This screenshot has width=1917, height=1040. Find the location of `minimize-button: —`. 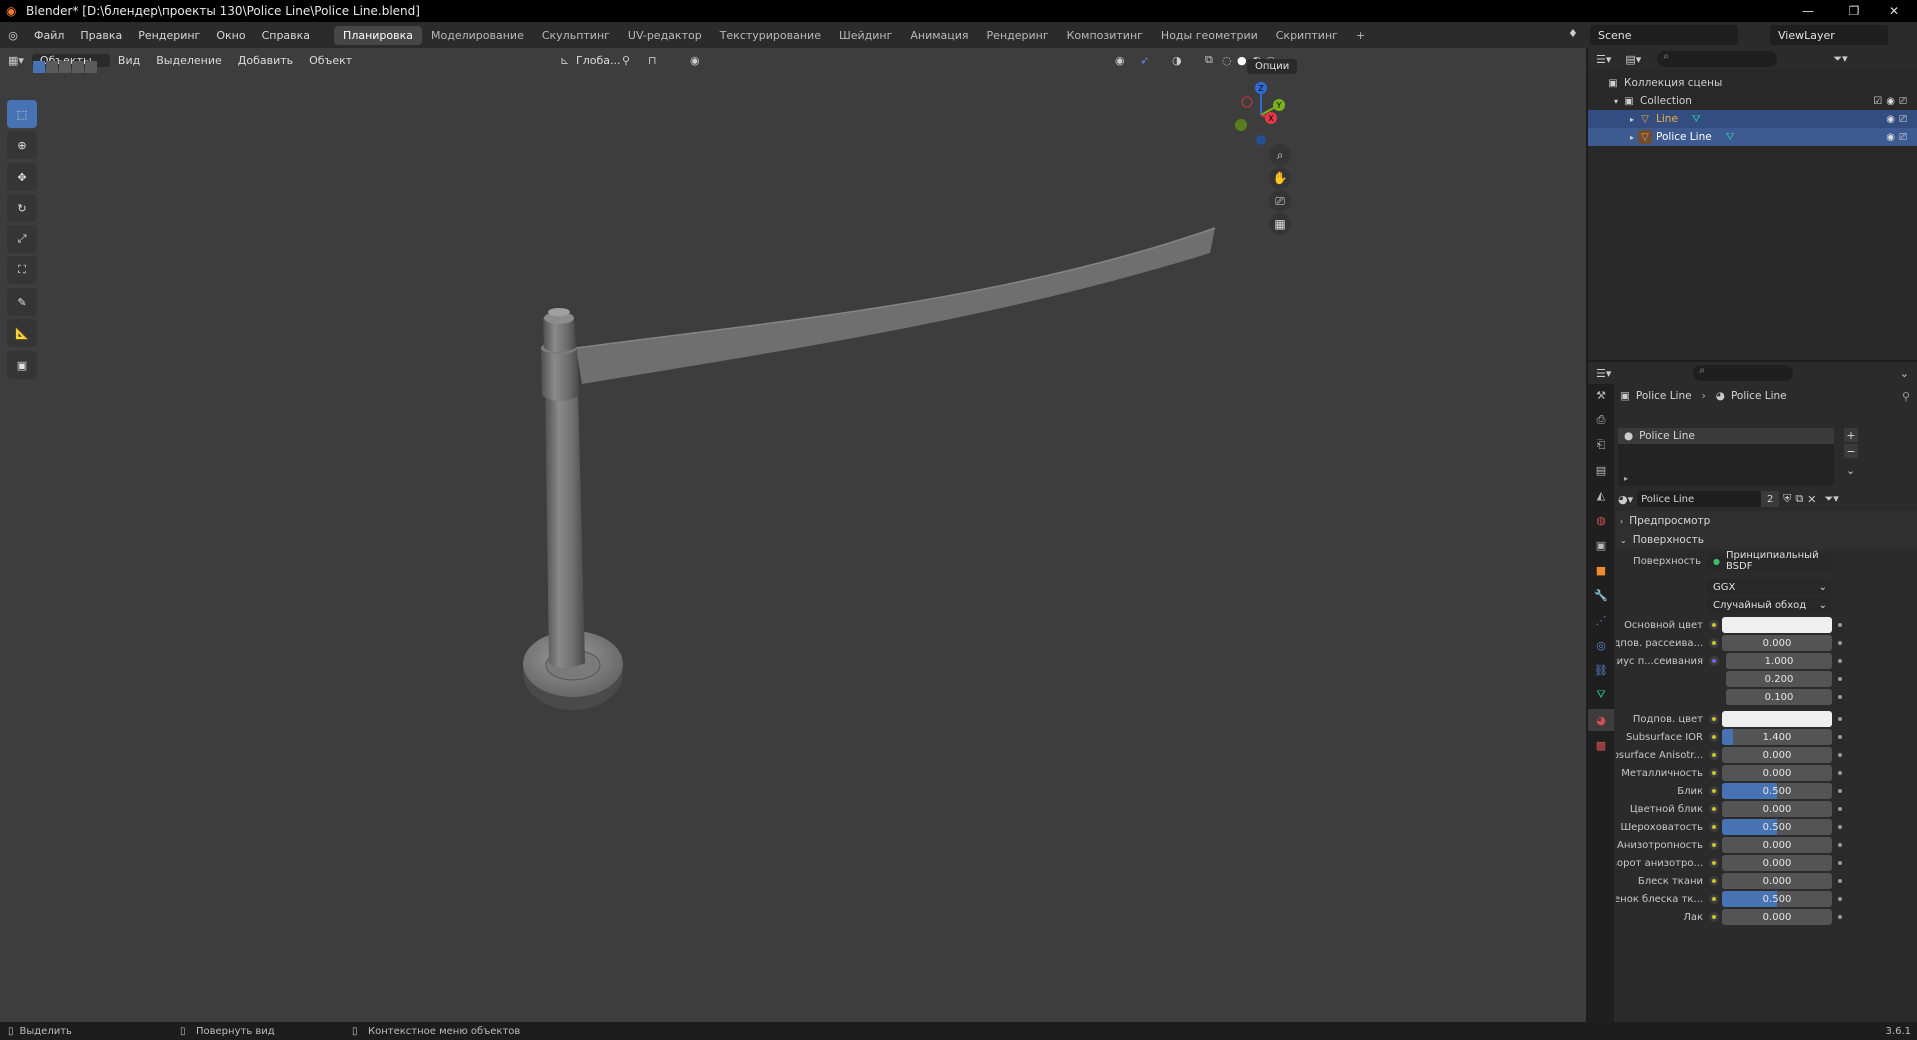

minimize-button: — is located at coordinates (1808, 11).